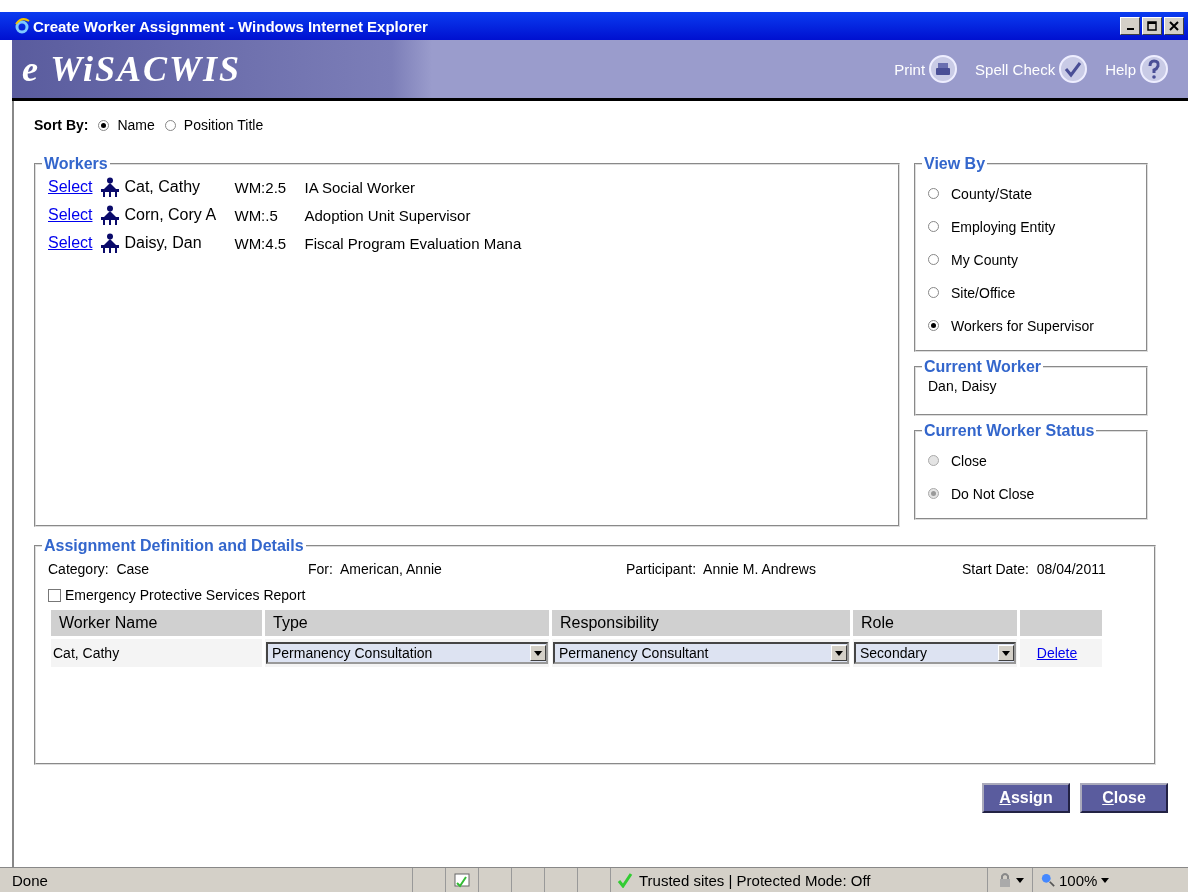 This screenshot has height=892, width=1188. Describe the element at coordinates (261, 243) in the screenshot. I see `workload: WM:4.5` at that location.